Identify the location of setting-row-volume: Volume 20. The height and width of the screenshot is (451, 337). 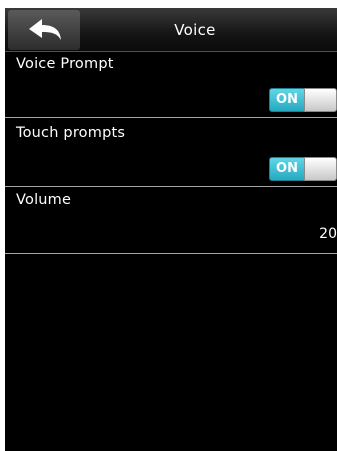
(171, 221).